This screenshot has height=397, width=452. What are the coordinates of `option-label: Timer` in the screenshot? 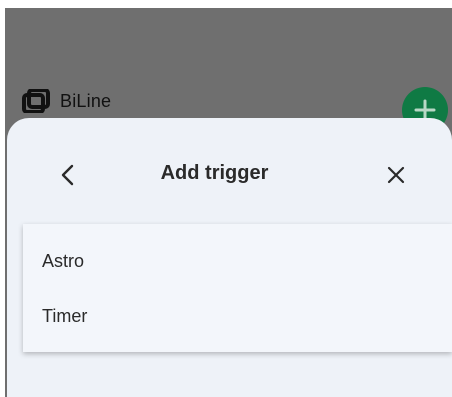 It's located at (65, 316).